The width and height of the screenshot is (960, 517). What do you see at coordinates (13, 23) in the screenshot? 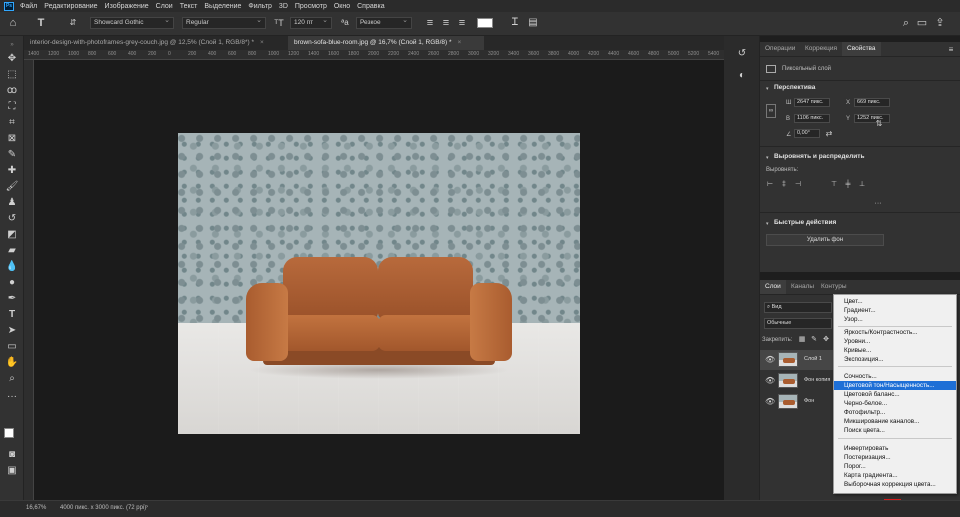
I see `home-icon: ⌂` at bounding box center [13, 23].